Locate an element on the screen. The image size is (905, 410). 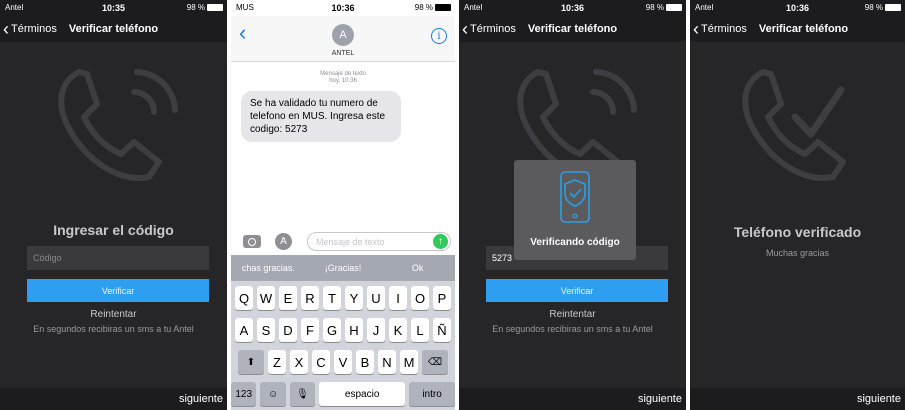
letter-keys: ZXCVBNM is located at coordinates (343, 362).